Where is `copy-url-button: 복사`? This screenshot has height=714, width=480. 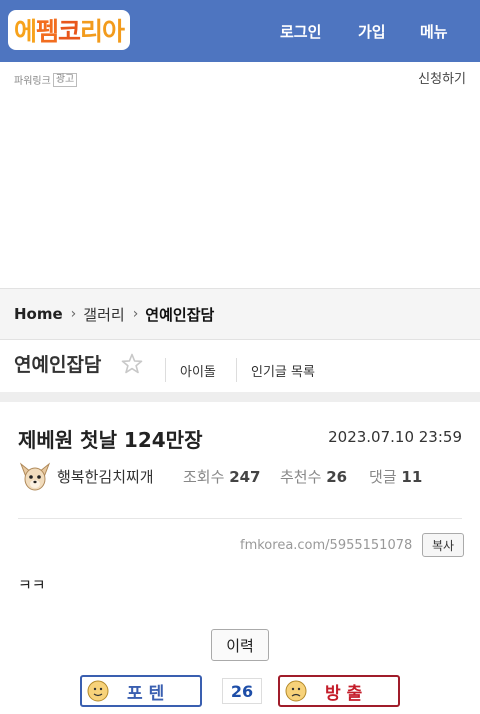
copy-url-button: 복사 is located at coordinates (443, 545).